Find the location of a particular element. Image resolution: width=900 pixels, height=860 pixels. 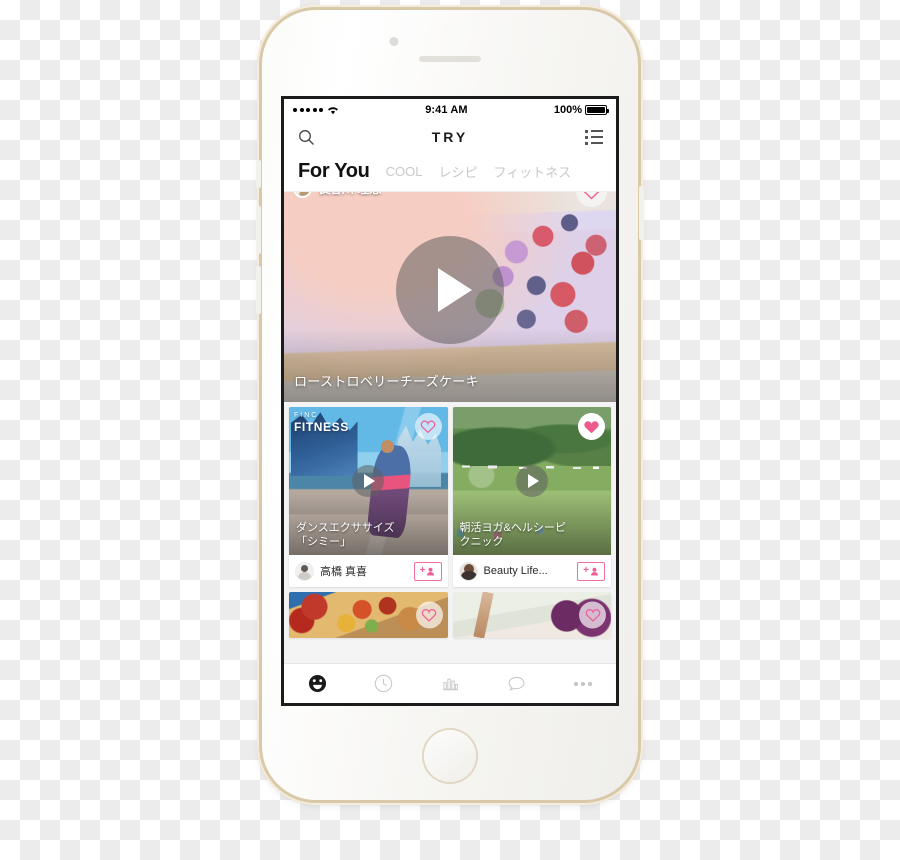

status-bar: 9:41 AM 100% is located at coordinates (450, 109).